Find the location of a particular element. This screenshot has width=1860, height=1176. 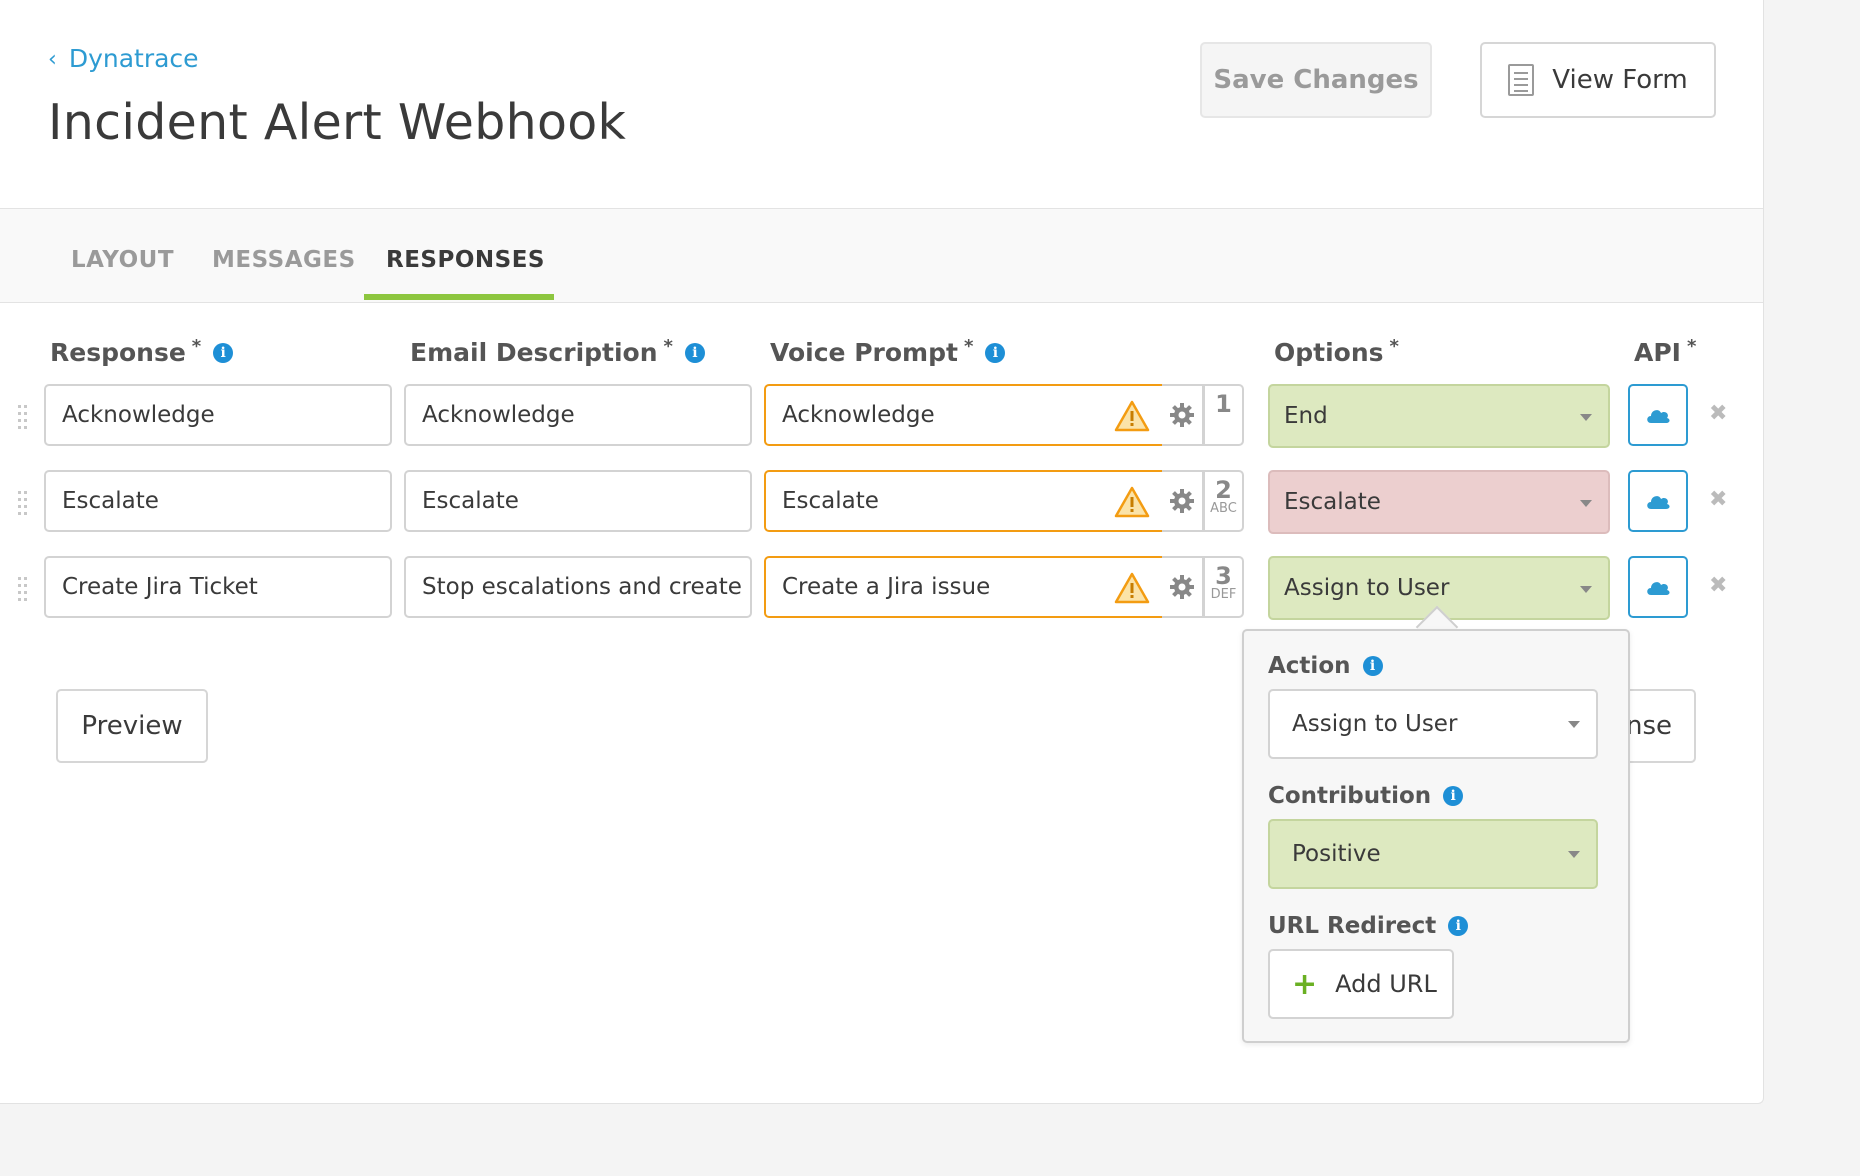

url-redirect-label-text: URL Redirect is located at coordinates (1352, 926).